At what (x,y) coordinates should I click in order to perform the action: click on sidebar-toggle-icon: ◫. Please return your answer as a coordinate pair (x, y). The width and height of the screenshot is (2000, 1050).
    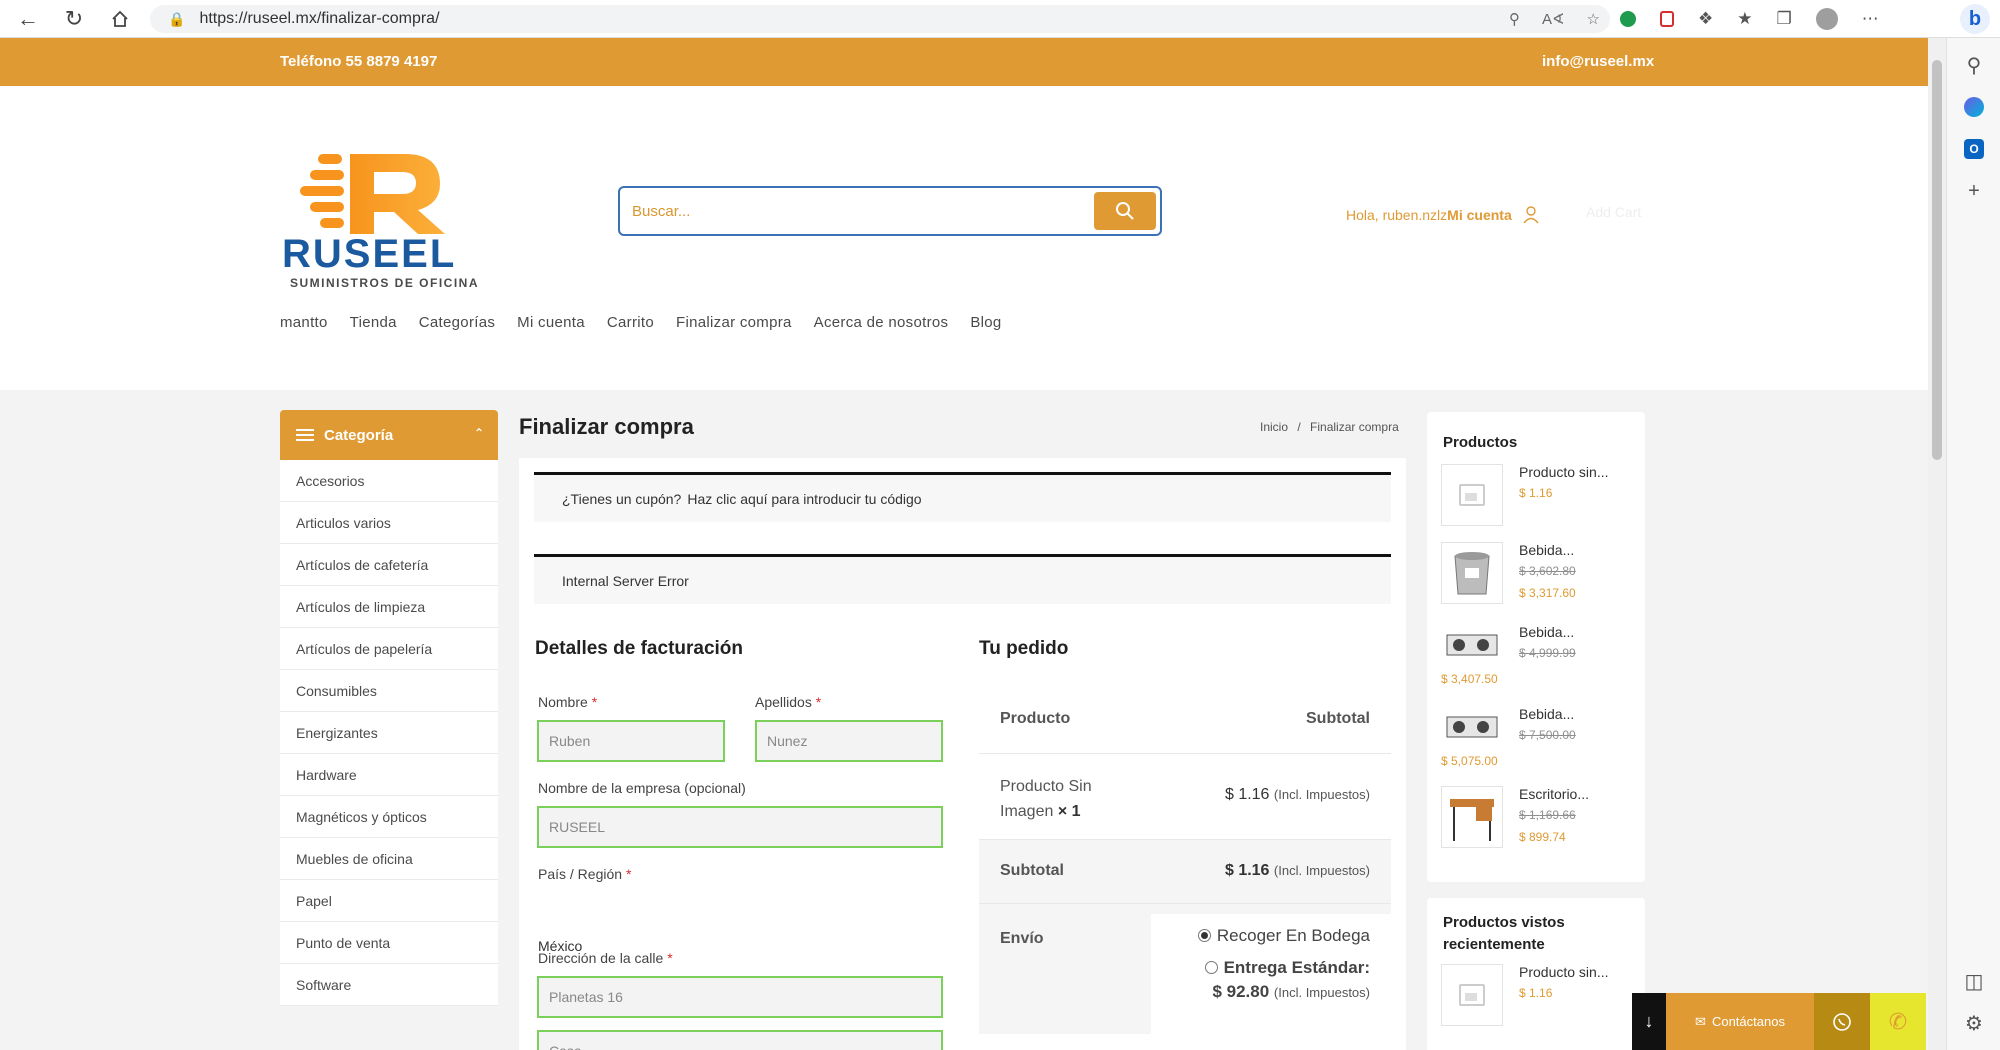
    Looking at the image, I should click on (1974, 981).